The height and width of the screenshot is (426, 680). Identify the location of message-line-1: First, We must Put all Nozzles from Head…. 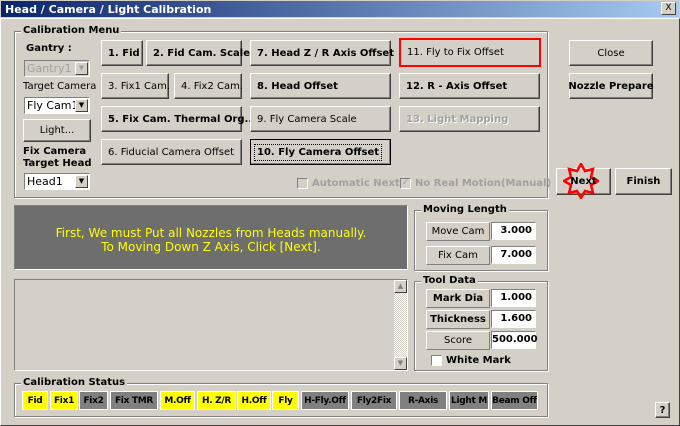
(211, 233).